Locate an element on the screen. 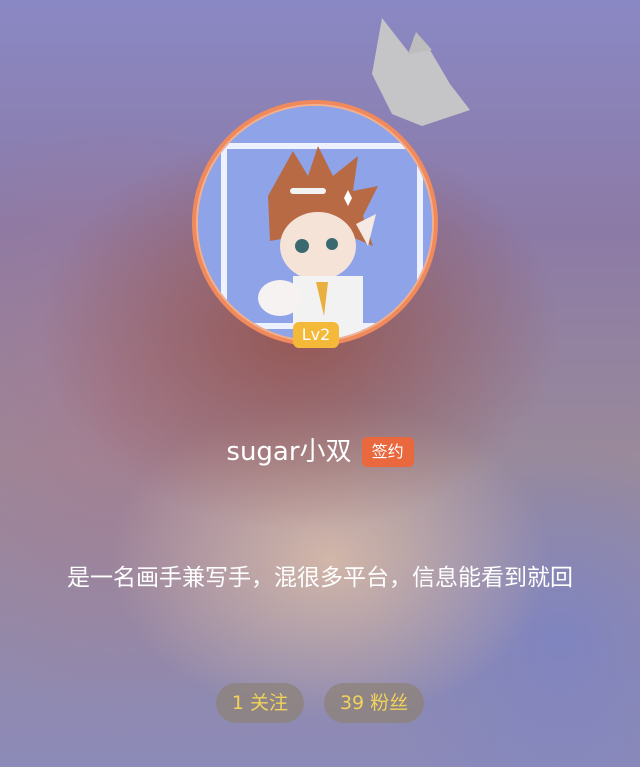 This screenshot has height=767, width=640. followers-count-button: 39 粉丝 is located at coordinates (374, 703).